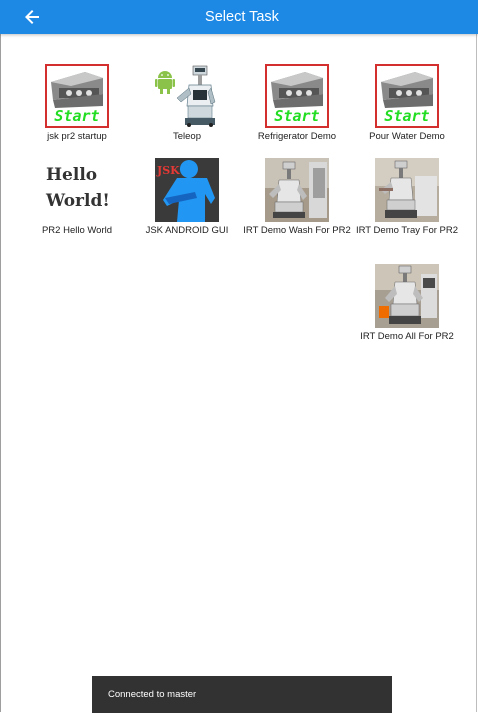 The height and width of the screenshot is (713, 478). I want to click on task-label: JSK ANDROID GUI, so click(187, 230).